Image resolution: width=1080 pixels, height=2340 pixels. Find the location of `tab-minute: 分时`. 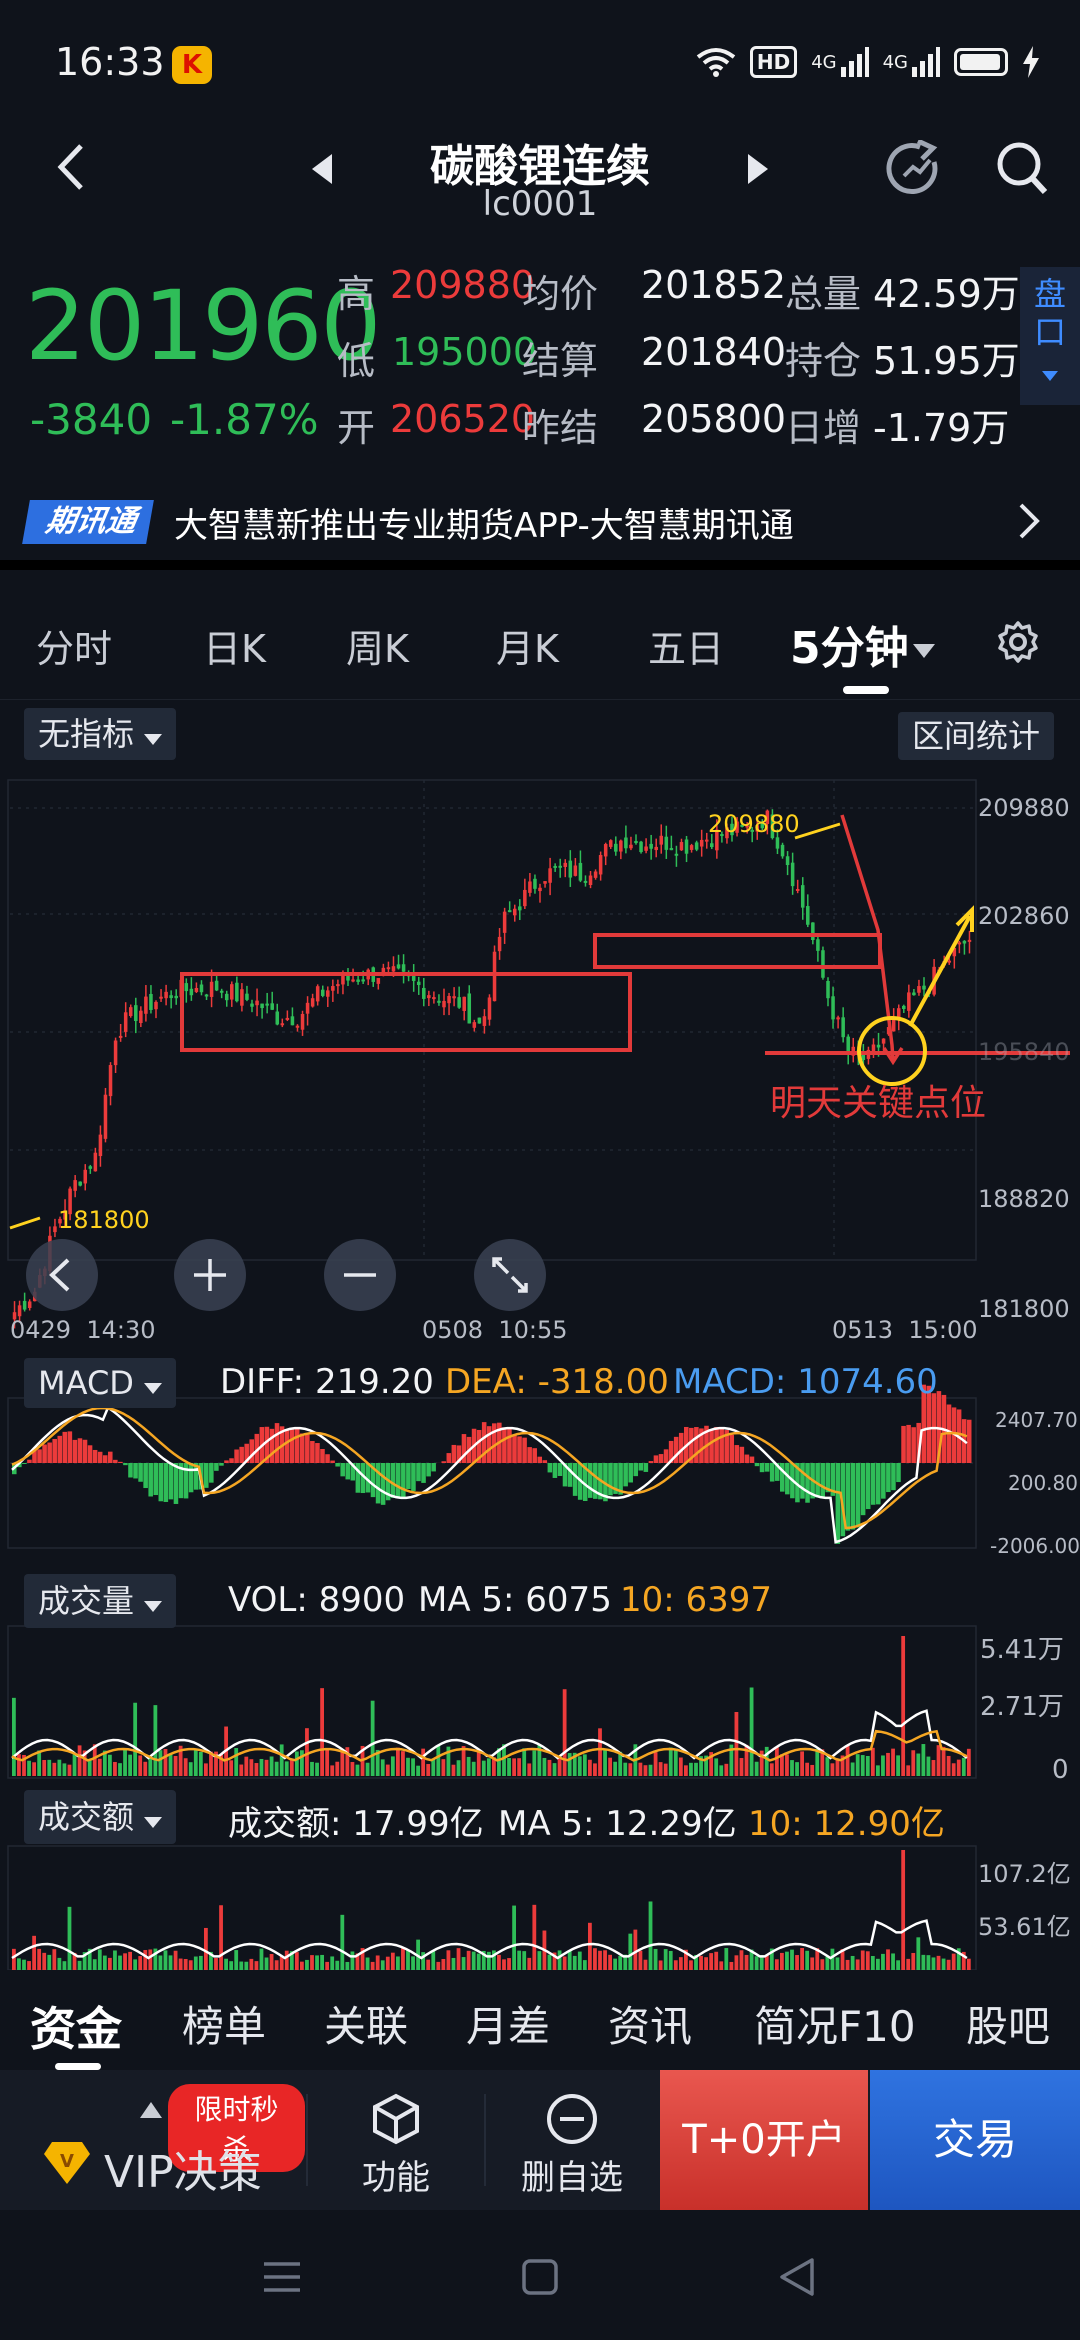

tab-minute: 分时 is located at coordinates (74, 645).